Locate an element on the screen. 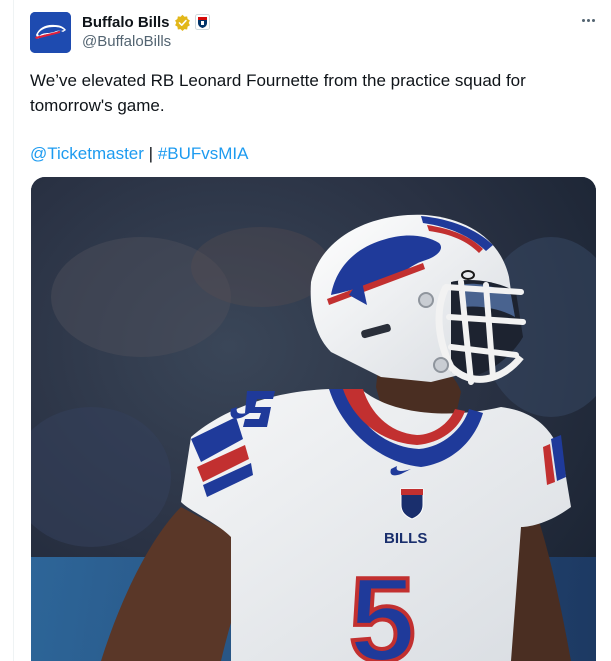 This screenshot has height=661, width=611. more-horizontal-icon is located at coordinates (588, 20).